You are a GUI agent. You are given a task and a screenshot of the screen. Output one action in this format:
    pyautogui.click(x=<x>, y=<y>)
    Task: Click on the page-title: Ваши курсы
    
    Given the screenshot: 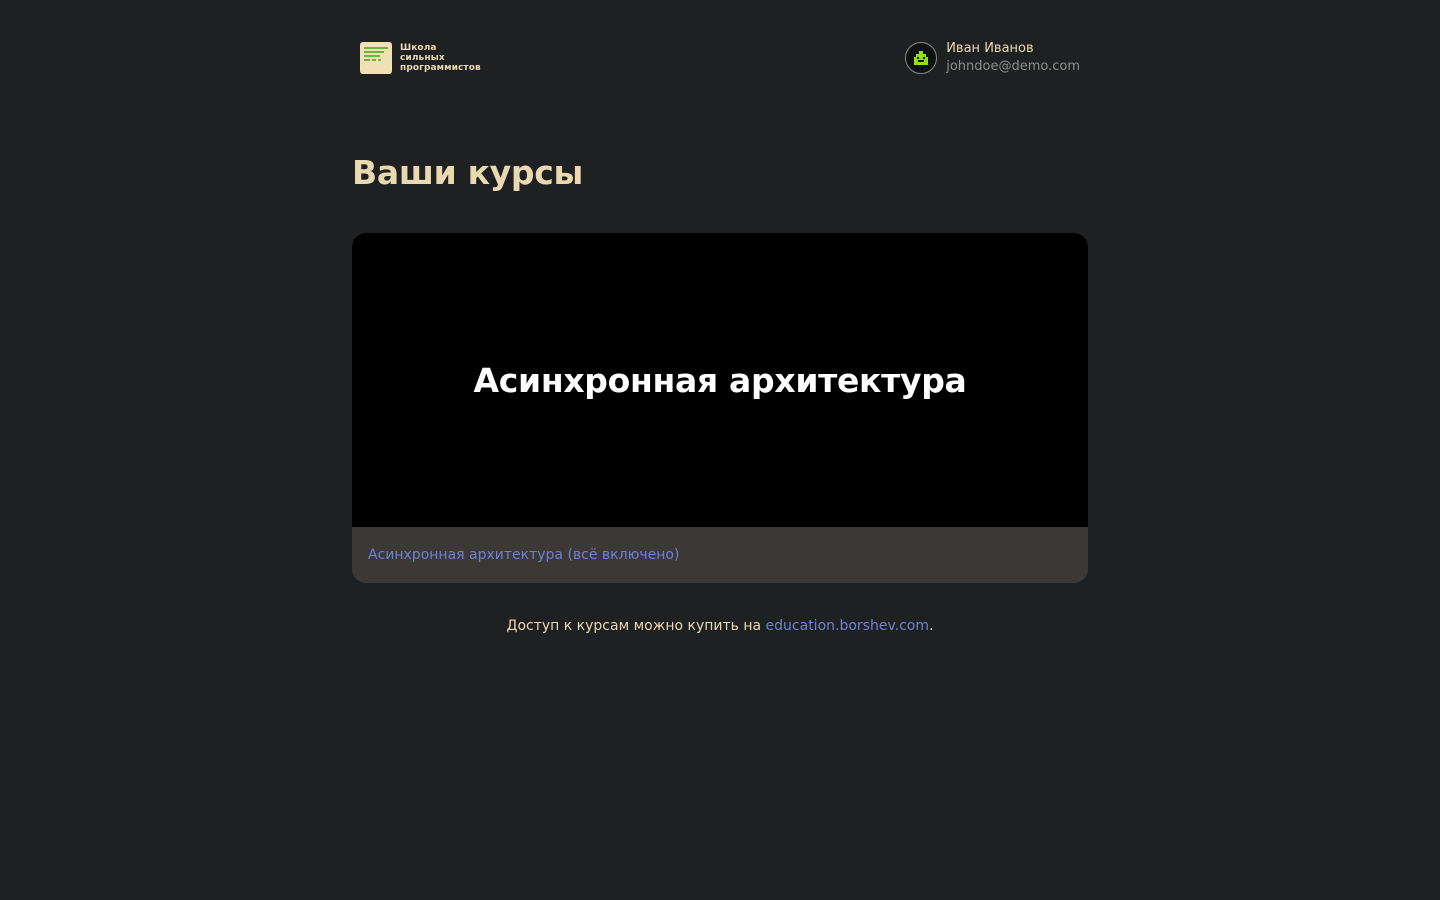 What is the action you would take?
    pyautogui.click(x=468, y=172)
    